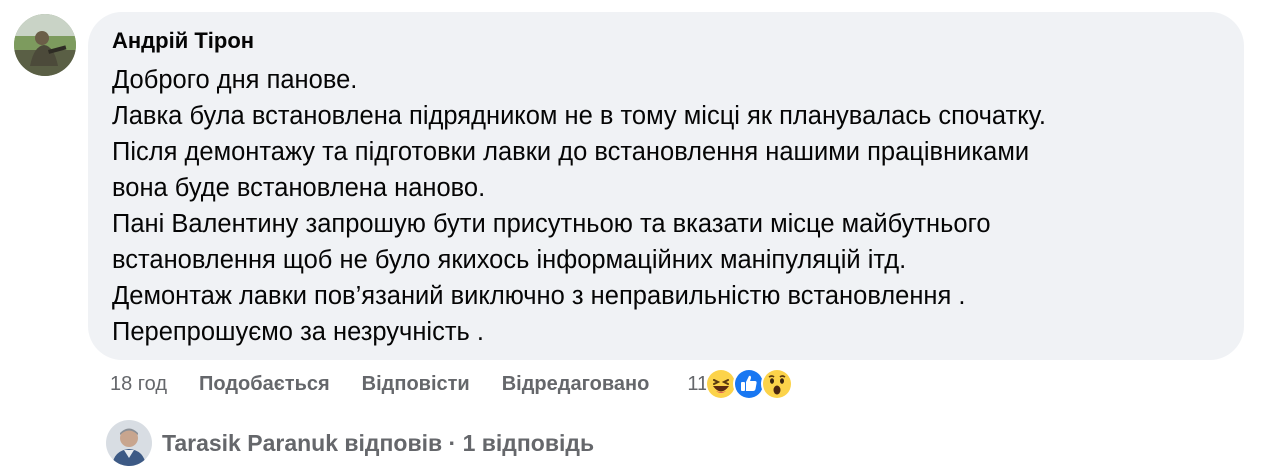  What do you see at coordinates (183, 41) in the screenshot?
I see `comment-author-name: Андрій Тірон` at bounding box center [183, 41].